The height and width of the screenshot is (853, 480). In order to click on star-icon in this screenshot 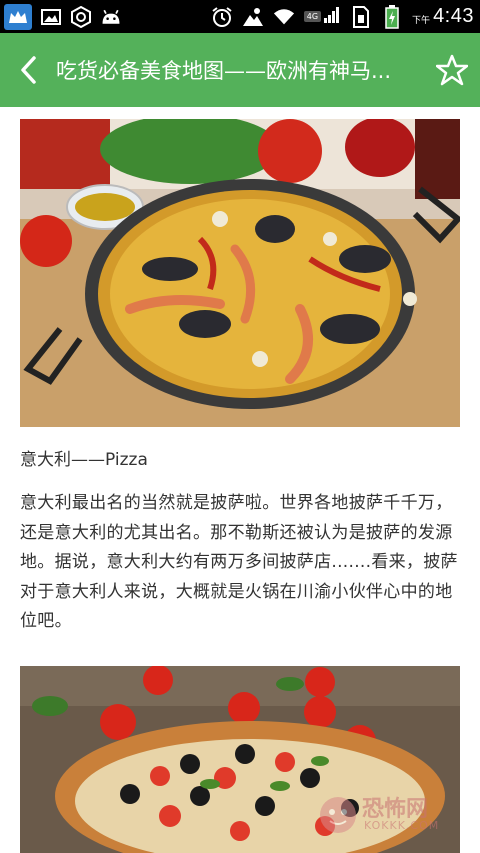, I will do `click(452, 70)`.